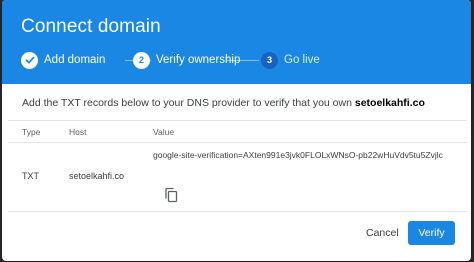 This screenshot has height=262, width=474. Describe the element at coordinates (431, 233) in the screenshot. I see `verify-button: Verify` at that location.